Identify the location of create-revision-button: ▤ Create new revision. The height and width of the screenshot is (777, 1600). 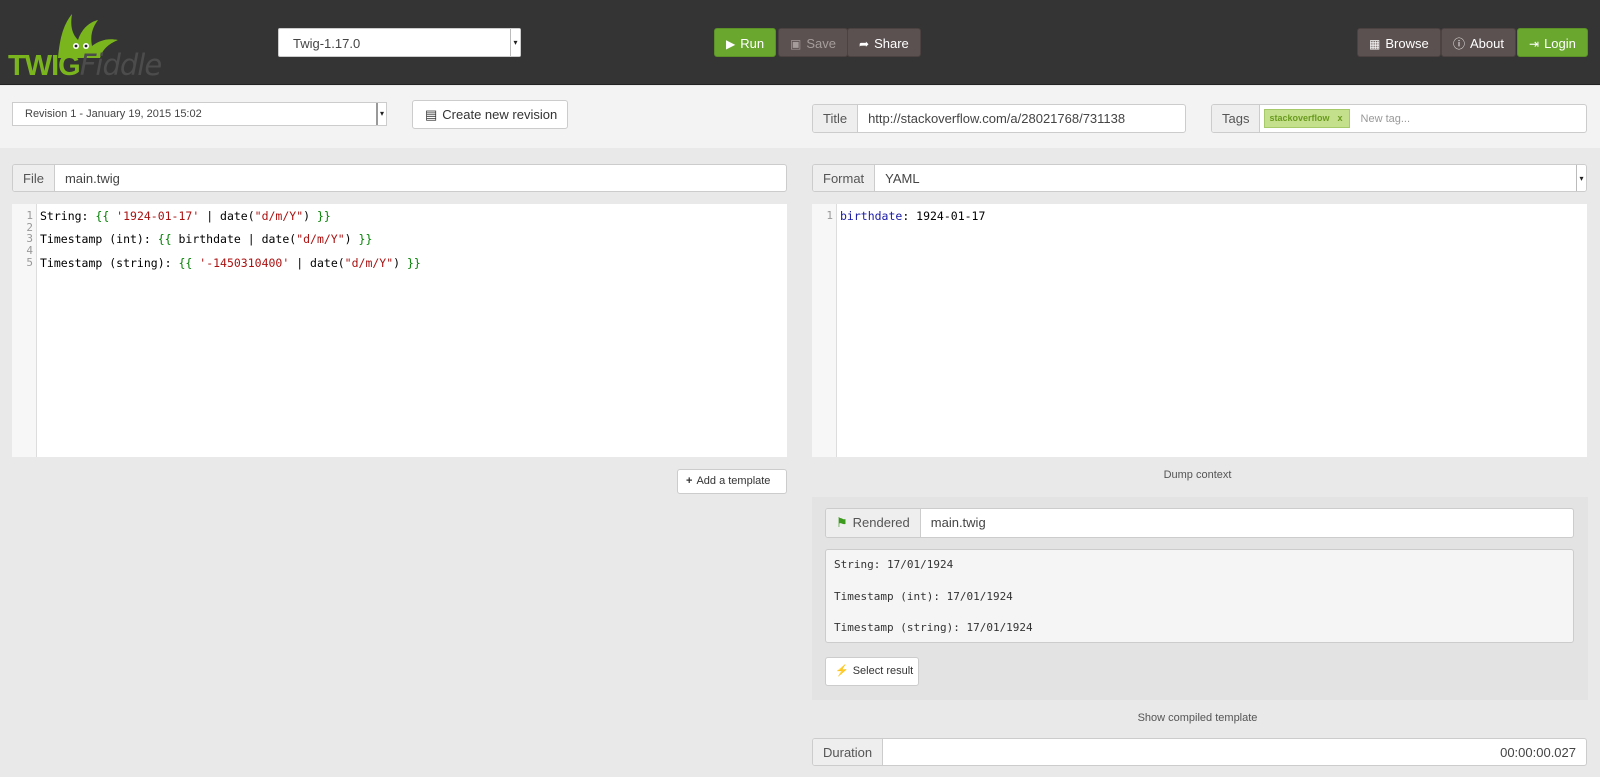
(490, 114).